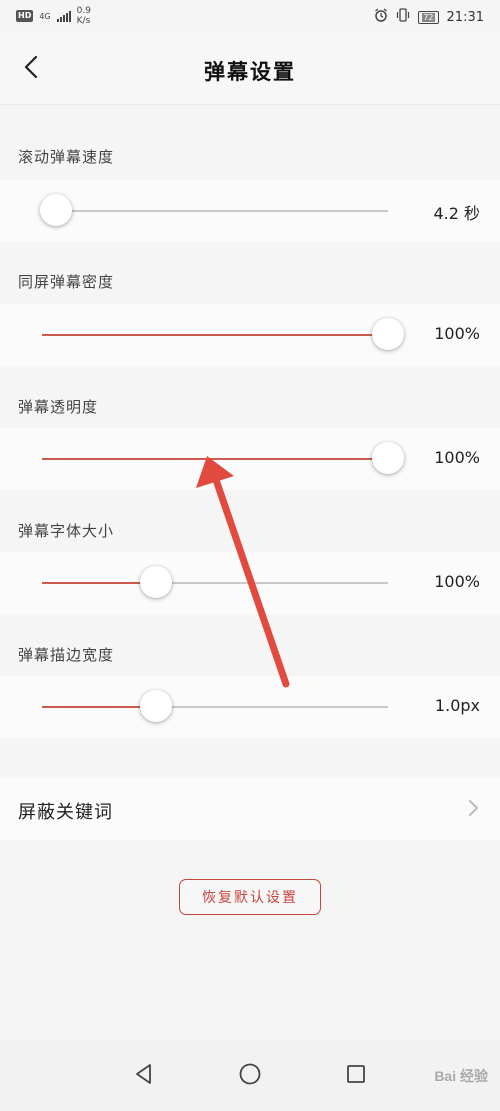  I want to click on app-header: 弹幕设置, so click(250, 69).